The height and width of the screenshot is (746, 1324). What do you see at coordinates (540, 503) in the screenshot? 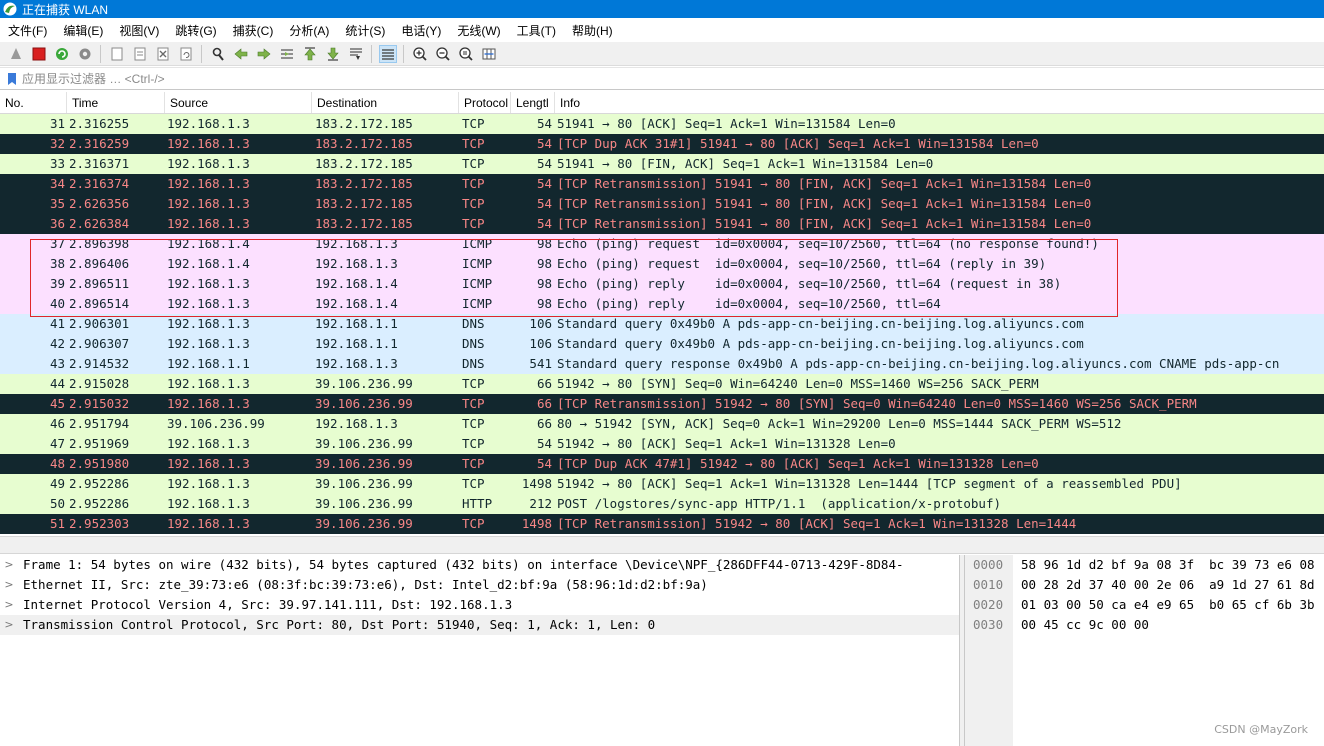
I see `packet-length: 212` at bounding box center [540, 503].